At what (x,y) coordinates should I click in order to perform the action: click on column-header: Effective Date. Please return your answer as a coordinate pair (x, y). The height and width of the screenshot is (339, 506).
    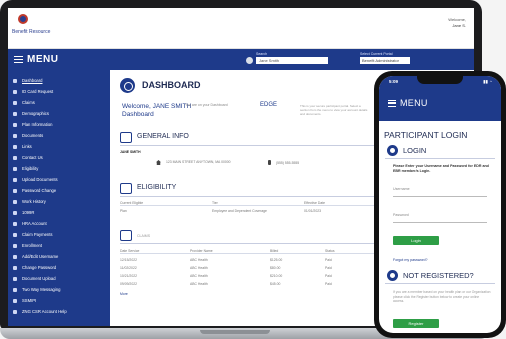
    Looking at the image, I should click on (315, 203).